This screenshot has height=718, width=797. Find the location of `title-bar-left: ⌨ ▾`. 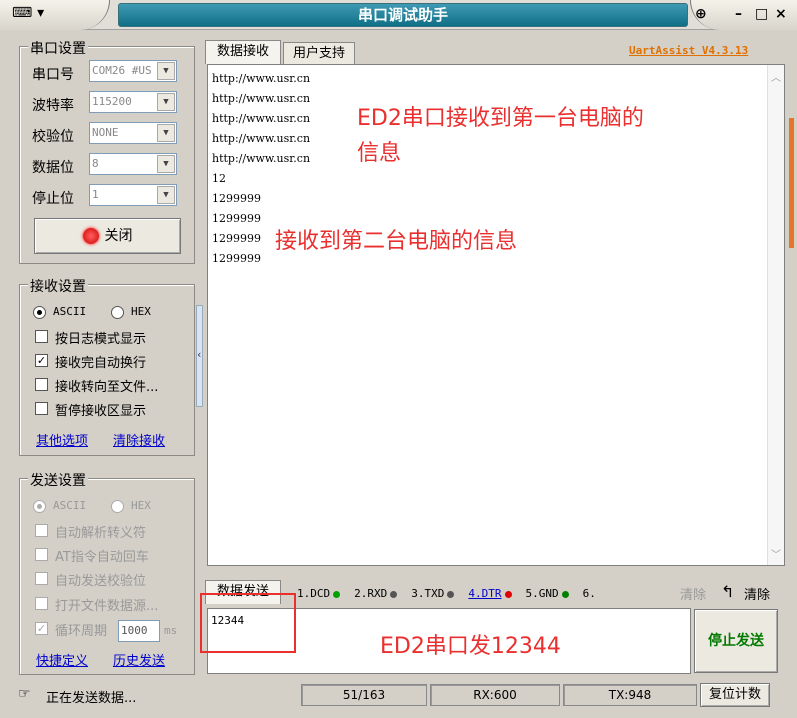

title-bar-left: ⌨ ▾ is located at coordinates (55, 15).